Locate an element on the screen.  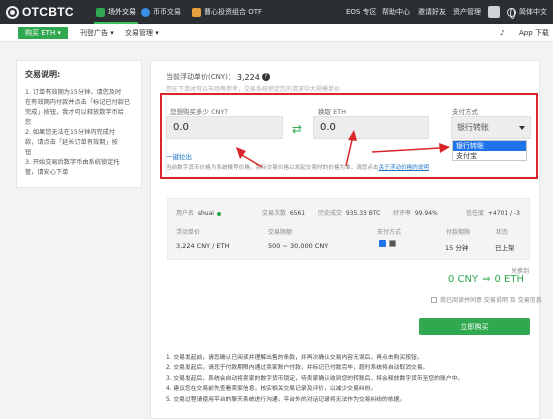
portfolio-icon is located at coordinates (196, 12).